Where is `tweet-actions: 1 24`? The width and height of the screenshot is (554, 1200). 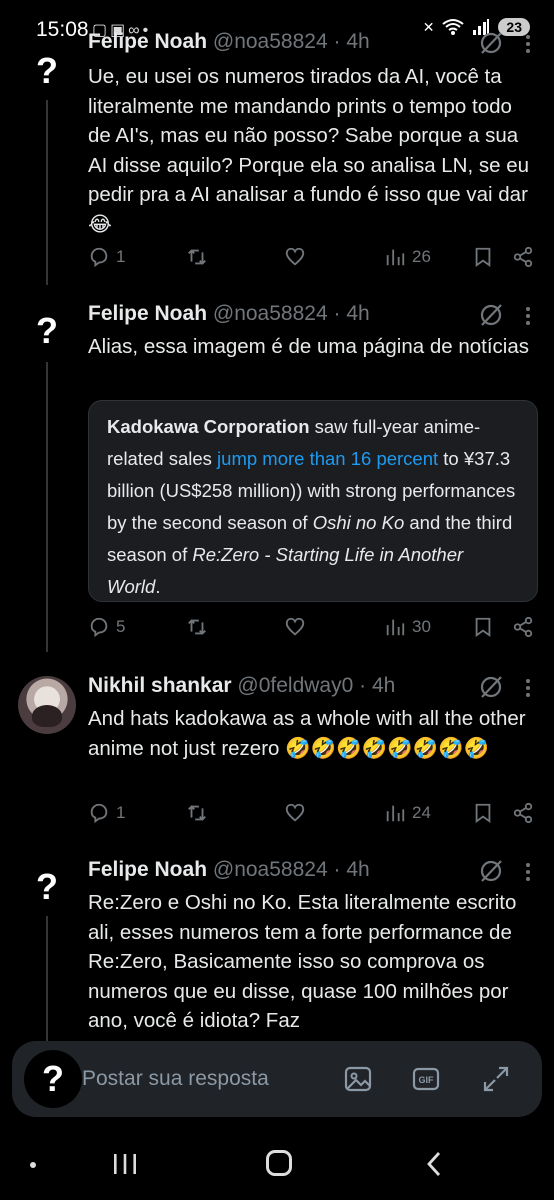 tweet-actions: 1 24 is located at coordinates (313, 817).